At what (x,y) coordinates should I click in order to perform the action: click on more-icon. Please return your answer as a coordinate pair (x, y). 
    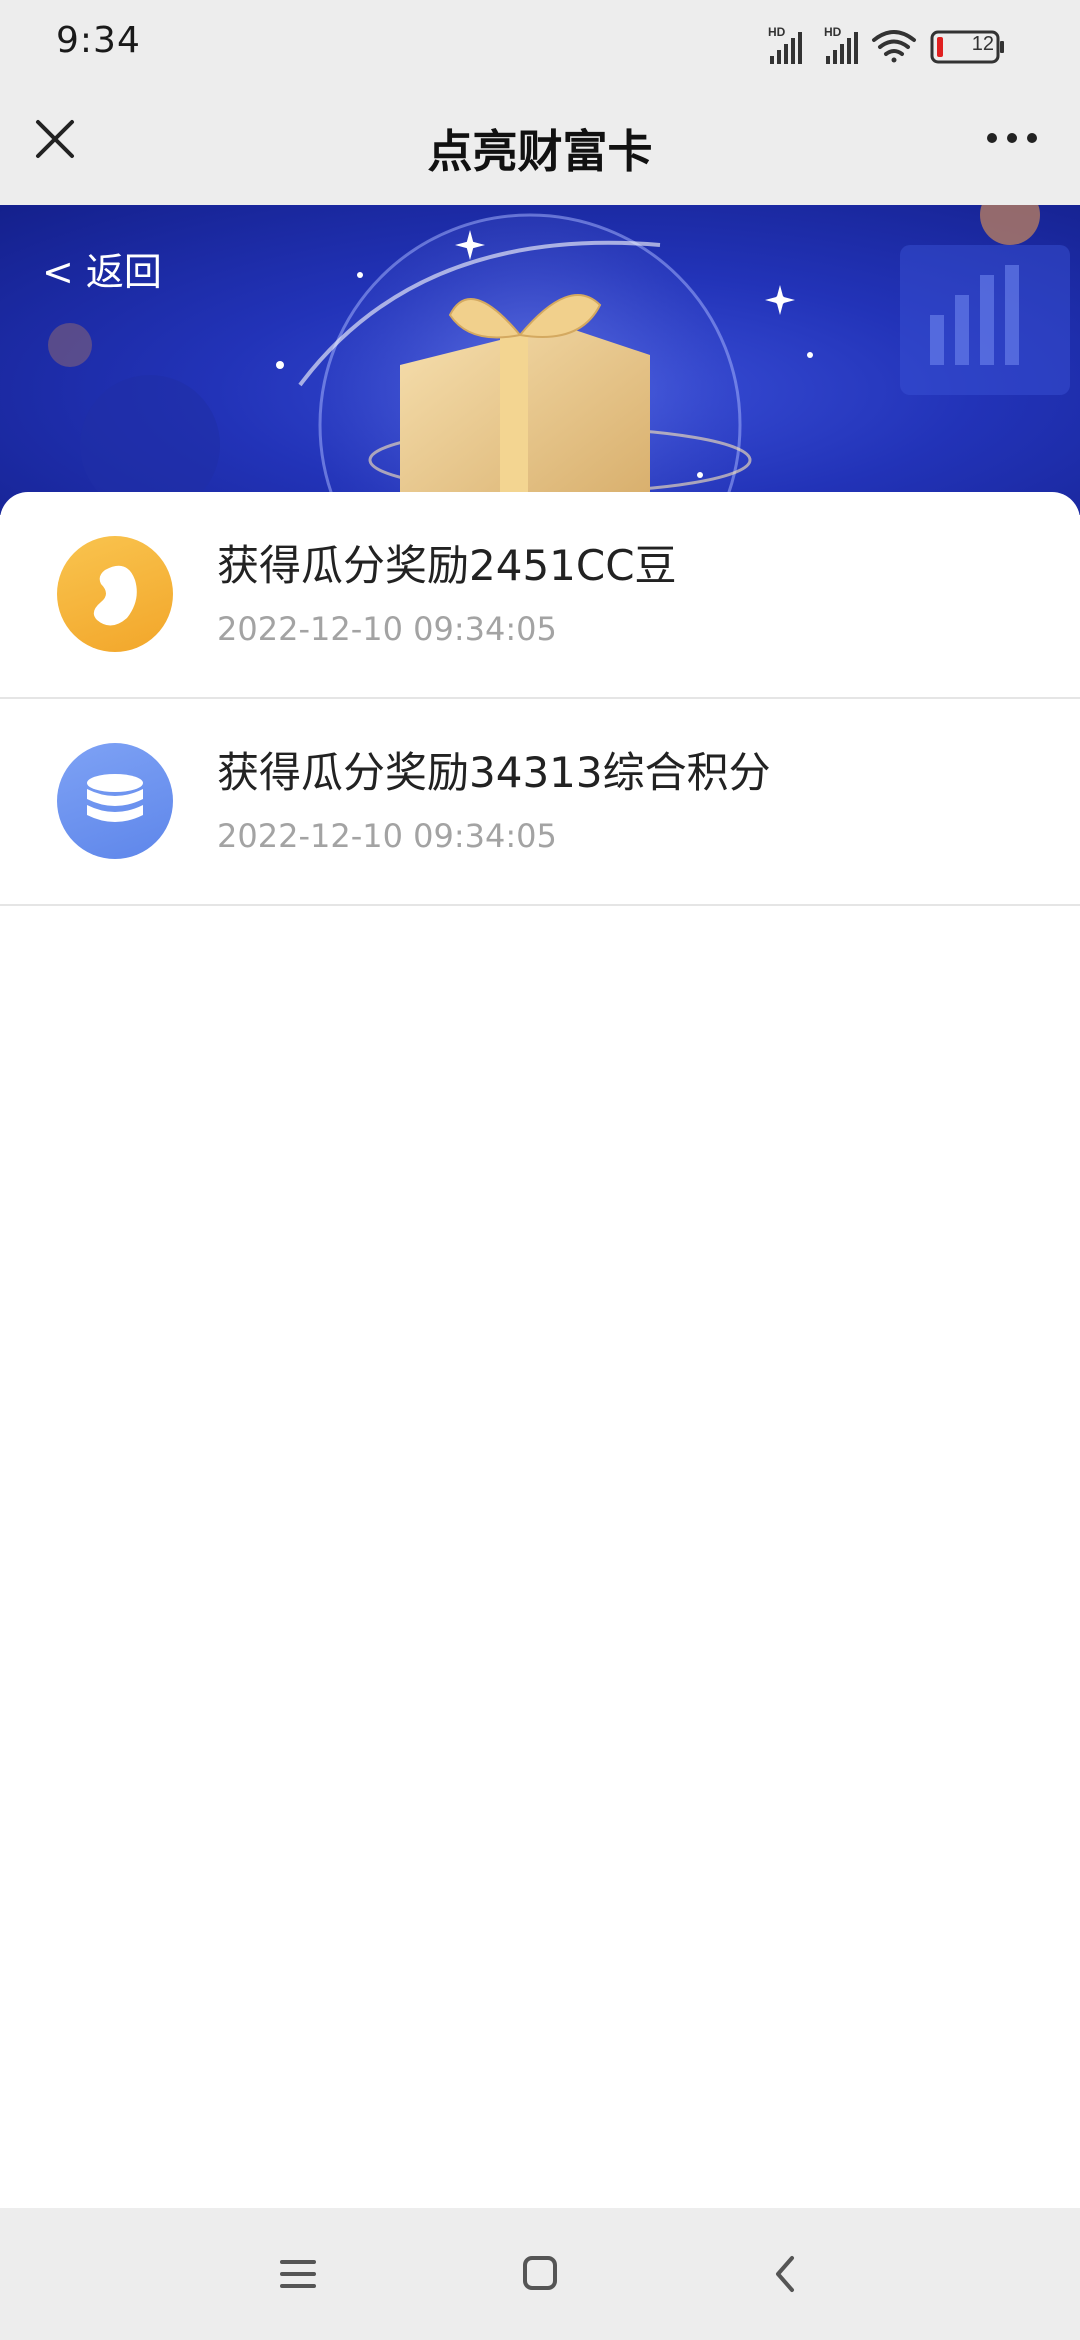
    Looking at the image, I should click on (1012, 138).